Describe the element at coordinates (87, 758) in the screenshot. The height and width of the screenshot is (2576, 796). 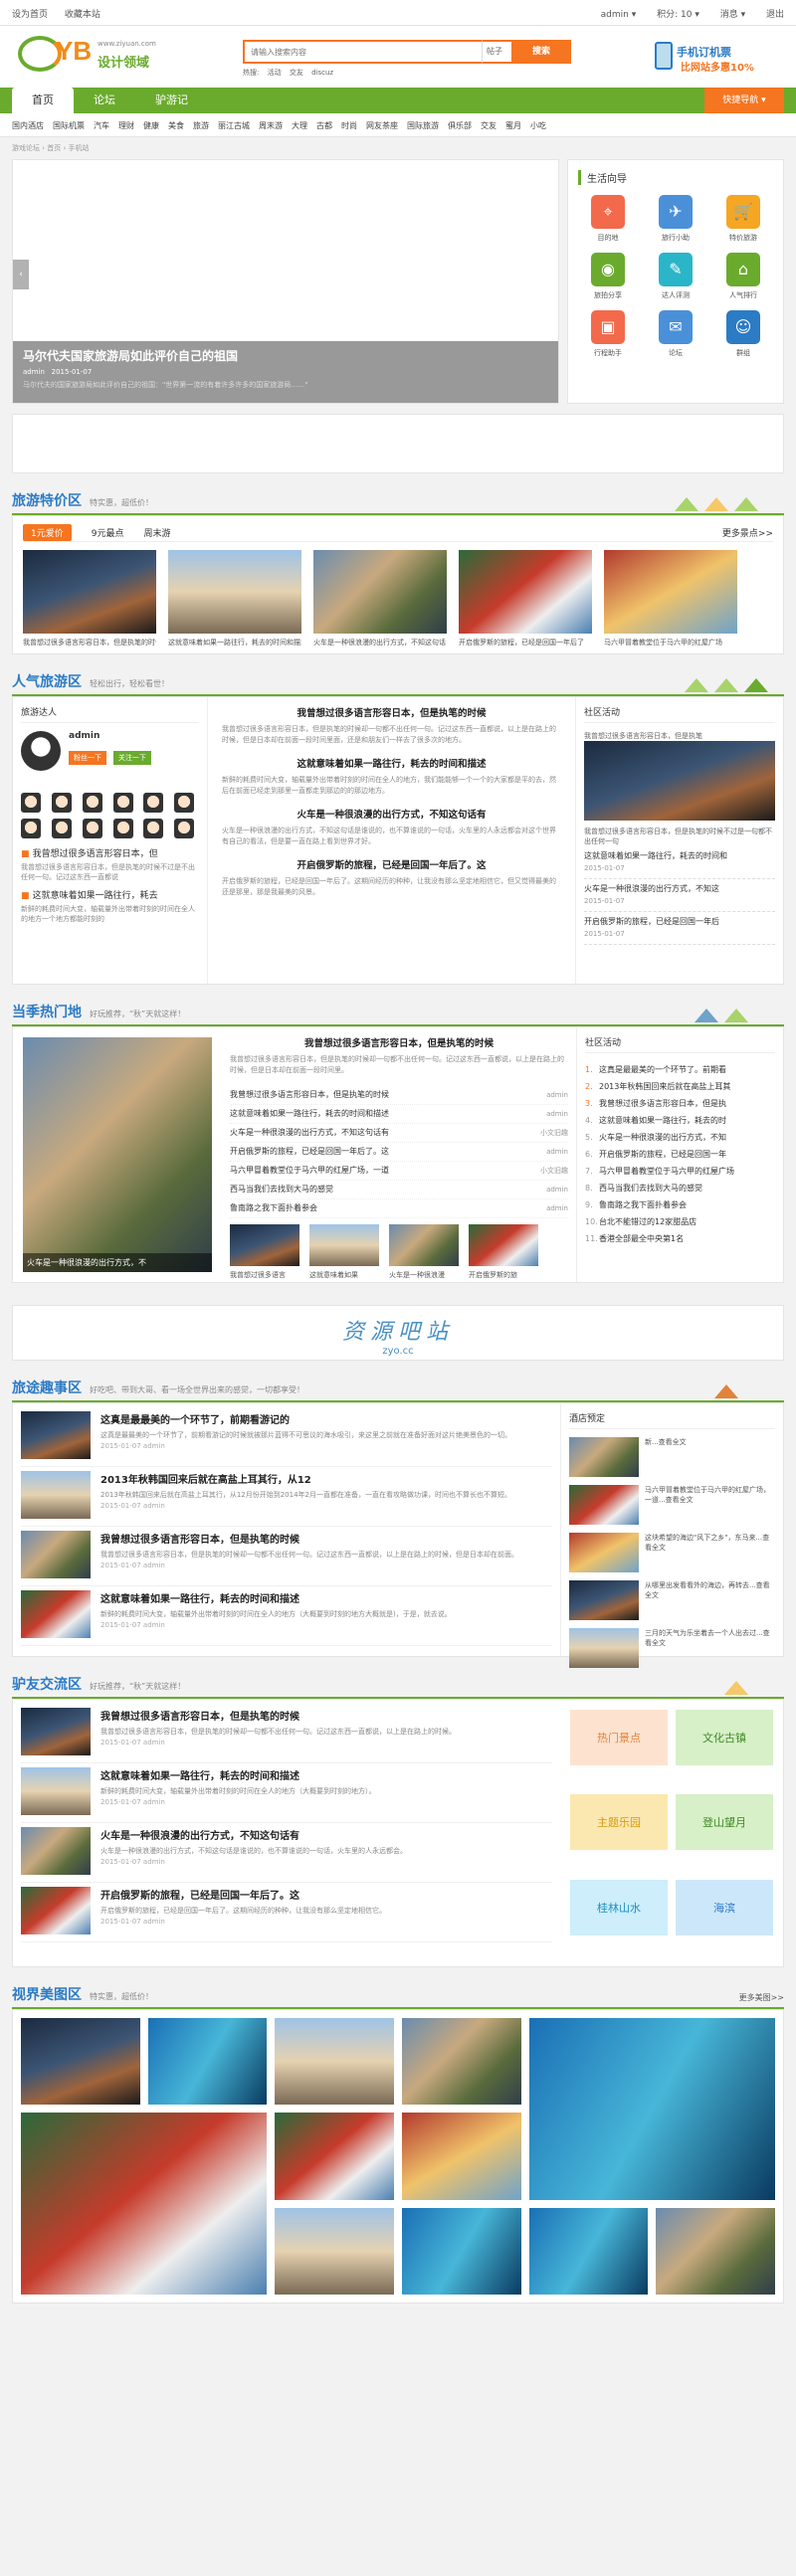
I see `fan-button: 粉丝一下` at that location.